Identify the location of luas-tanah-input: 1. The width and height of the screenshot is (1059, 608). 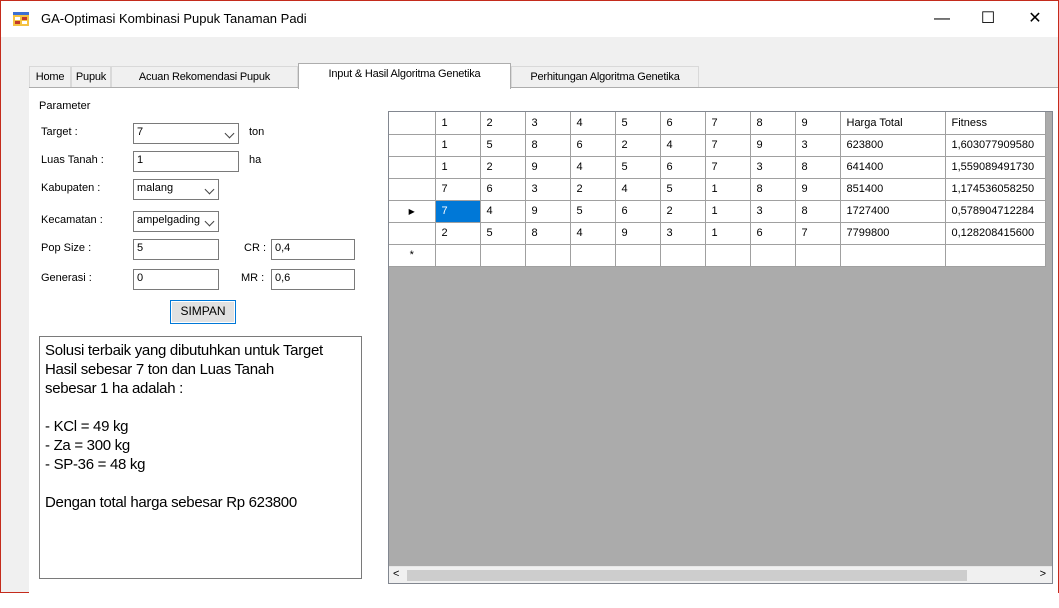
(186, 161).